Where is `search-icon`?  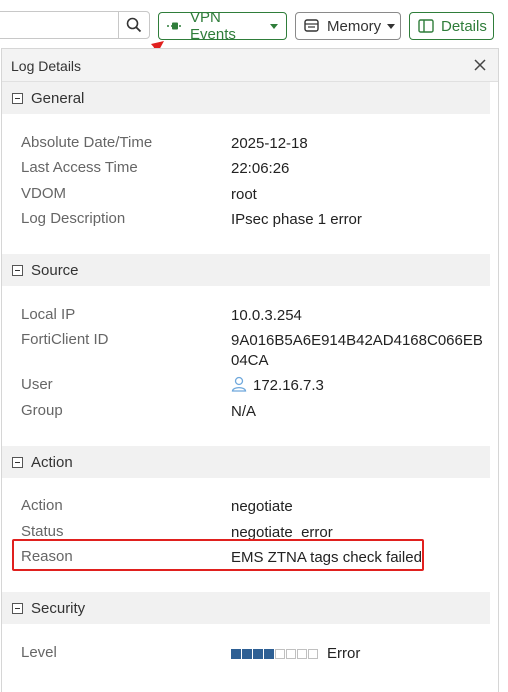
search-icon is located at coordinates (134, 25).